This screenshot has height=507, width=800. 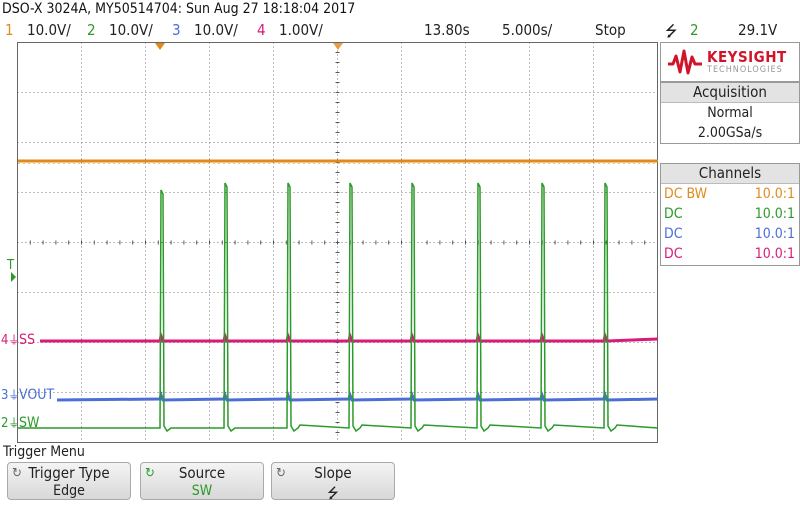 What do you see at coordinates (27, 340) in the screenshot?
I see `ch4-label-ss: SS` at bounding box center [27, 340].